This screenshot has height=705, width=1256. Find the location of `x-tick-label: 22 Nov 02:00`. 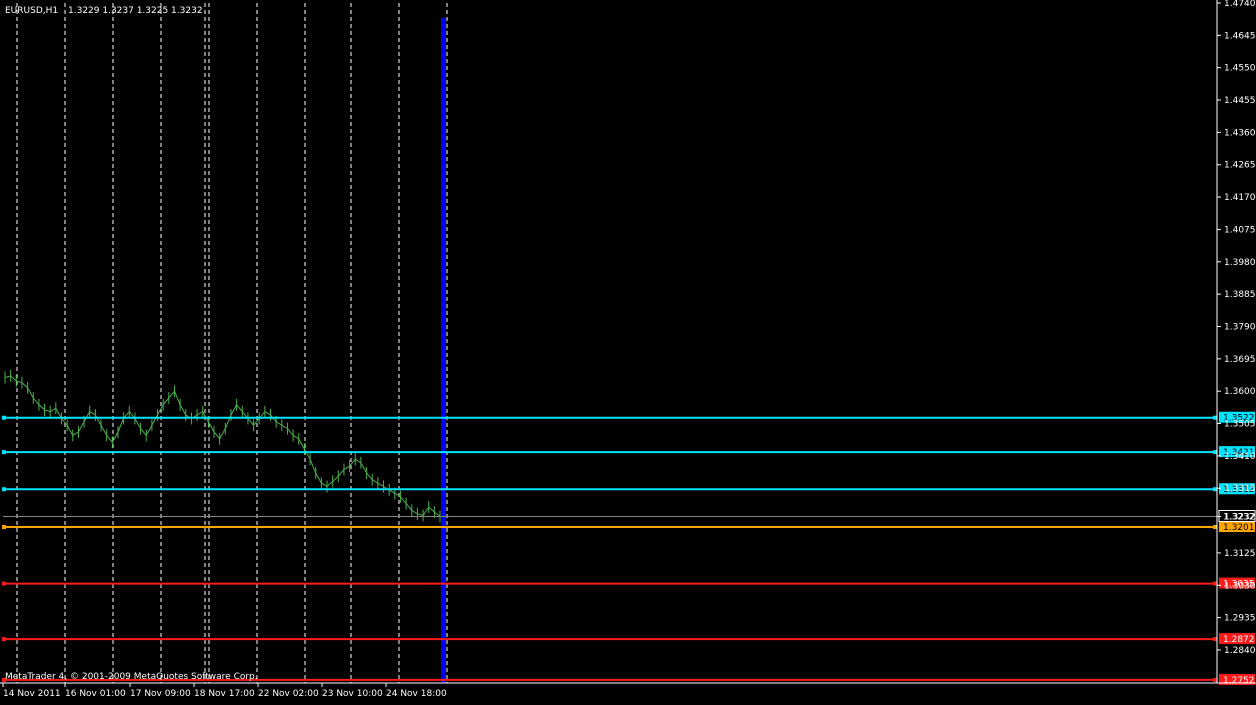

x-tick-label: 22 Nov 02:00 is located at coordinates (288, 694).